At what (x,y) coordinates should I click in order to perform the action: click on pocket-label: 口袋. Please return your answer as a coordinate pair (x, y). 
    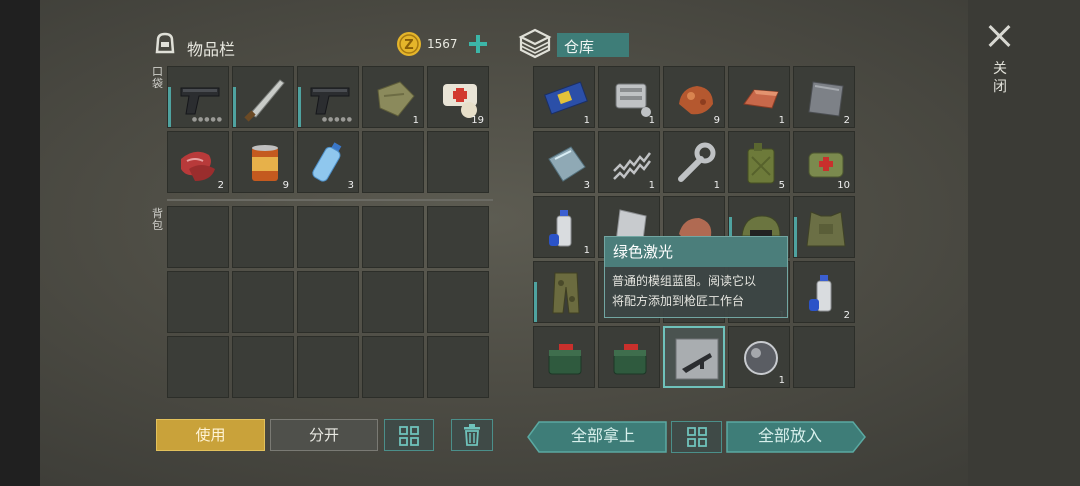
    Looking at the image, I should click on (157, 77).